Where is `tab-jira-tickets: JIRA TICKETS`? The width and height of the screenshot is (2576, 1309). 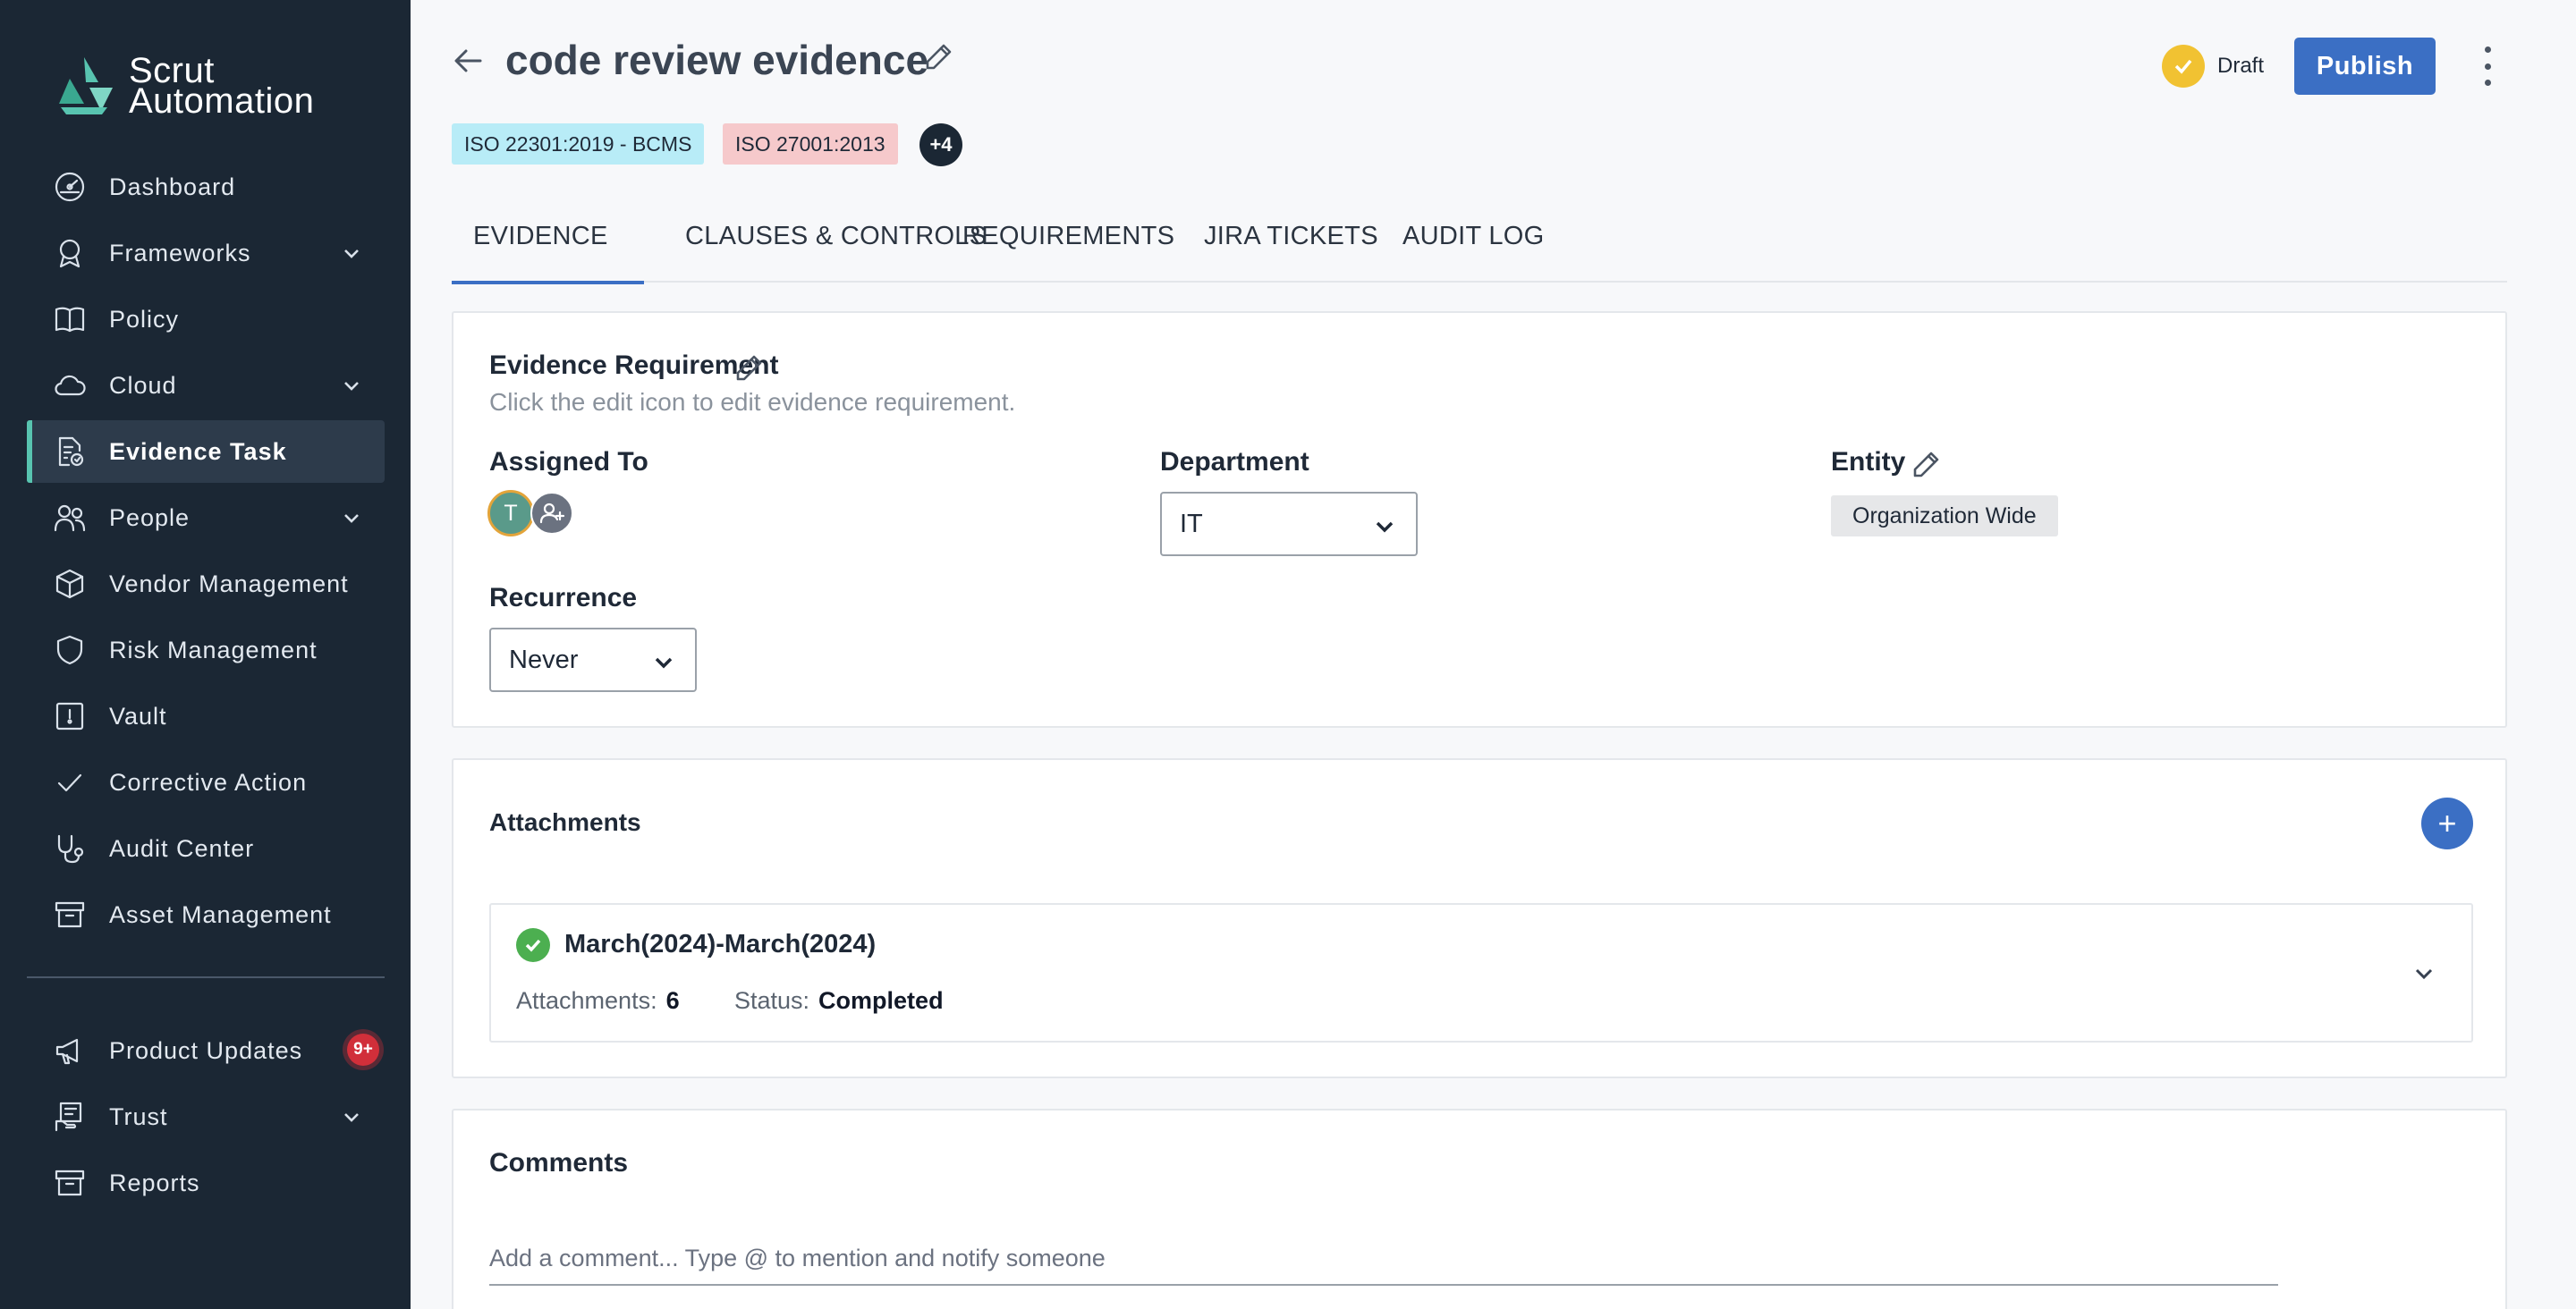
tab-jira-tickets: JIRA TICKETS is located at coordinates (1291, 248).